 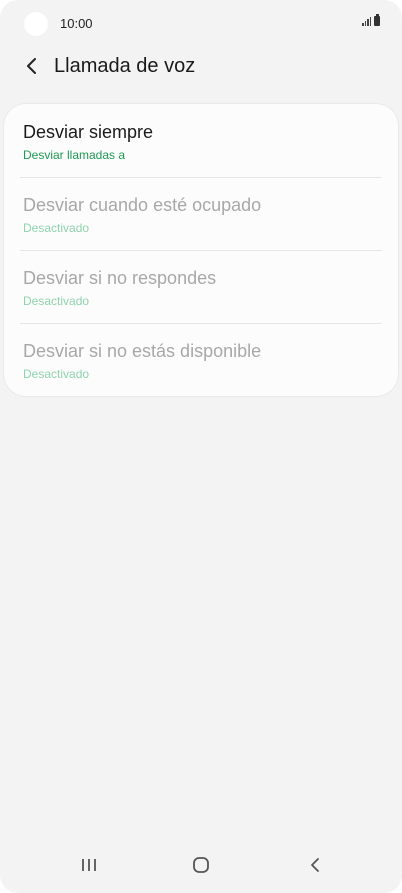 I want to click on forward-always-item: Desviar siempre Desviar llamadas a, so click(x=201, y=140).